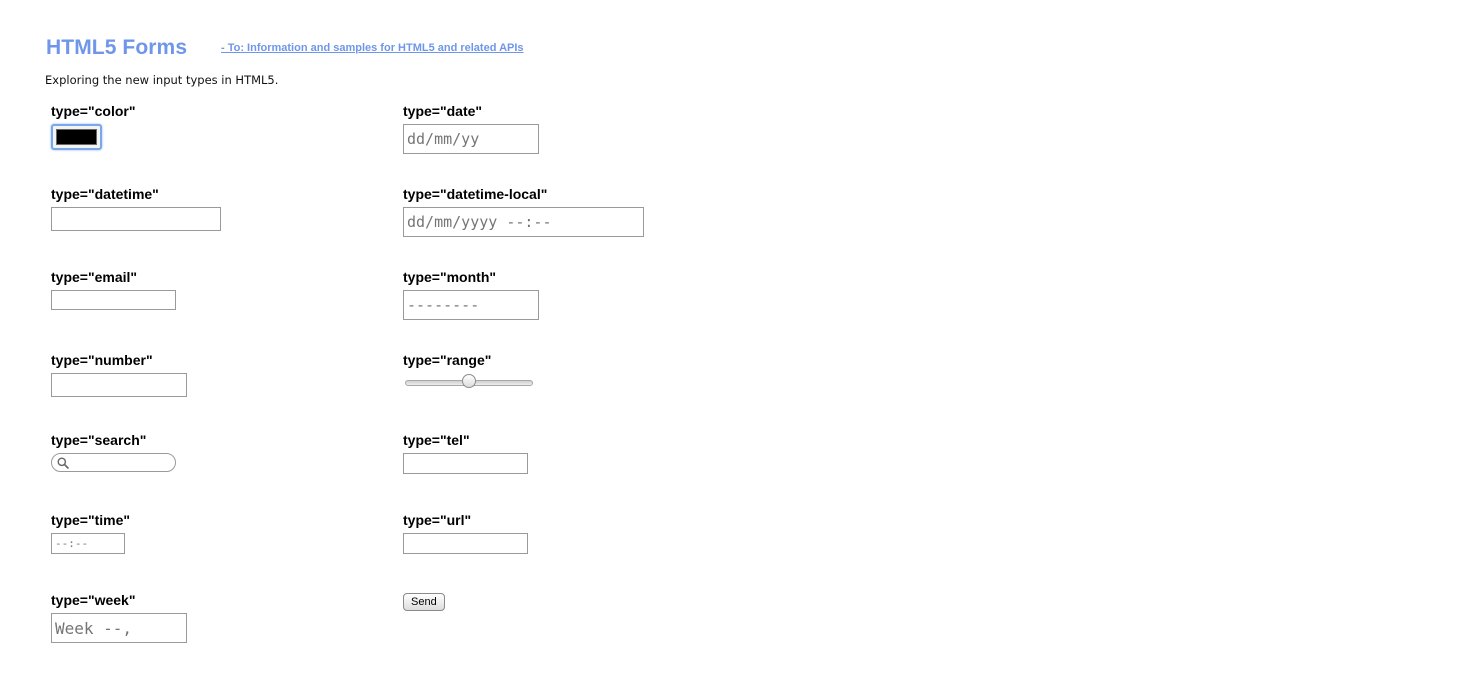 This screenshot has height=689, width=1469. I want to click on label-number: type="number", so click(102, 360).